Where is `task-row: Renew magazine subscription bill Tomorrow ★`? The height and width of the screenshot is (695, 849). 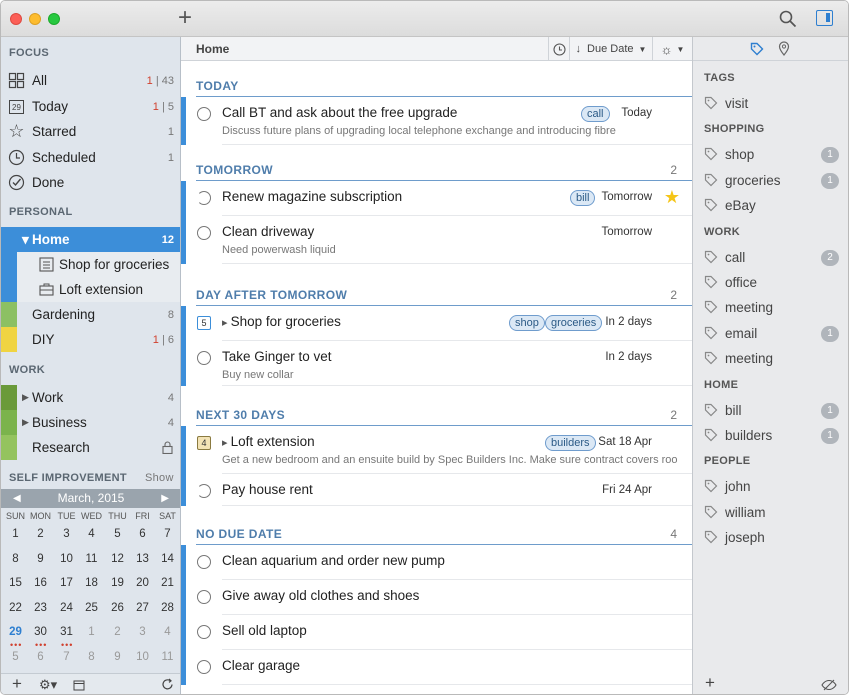
task-row: Renew magazine subscription bill Tomorrow ★ is located at coordinates (436, 198).